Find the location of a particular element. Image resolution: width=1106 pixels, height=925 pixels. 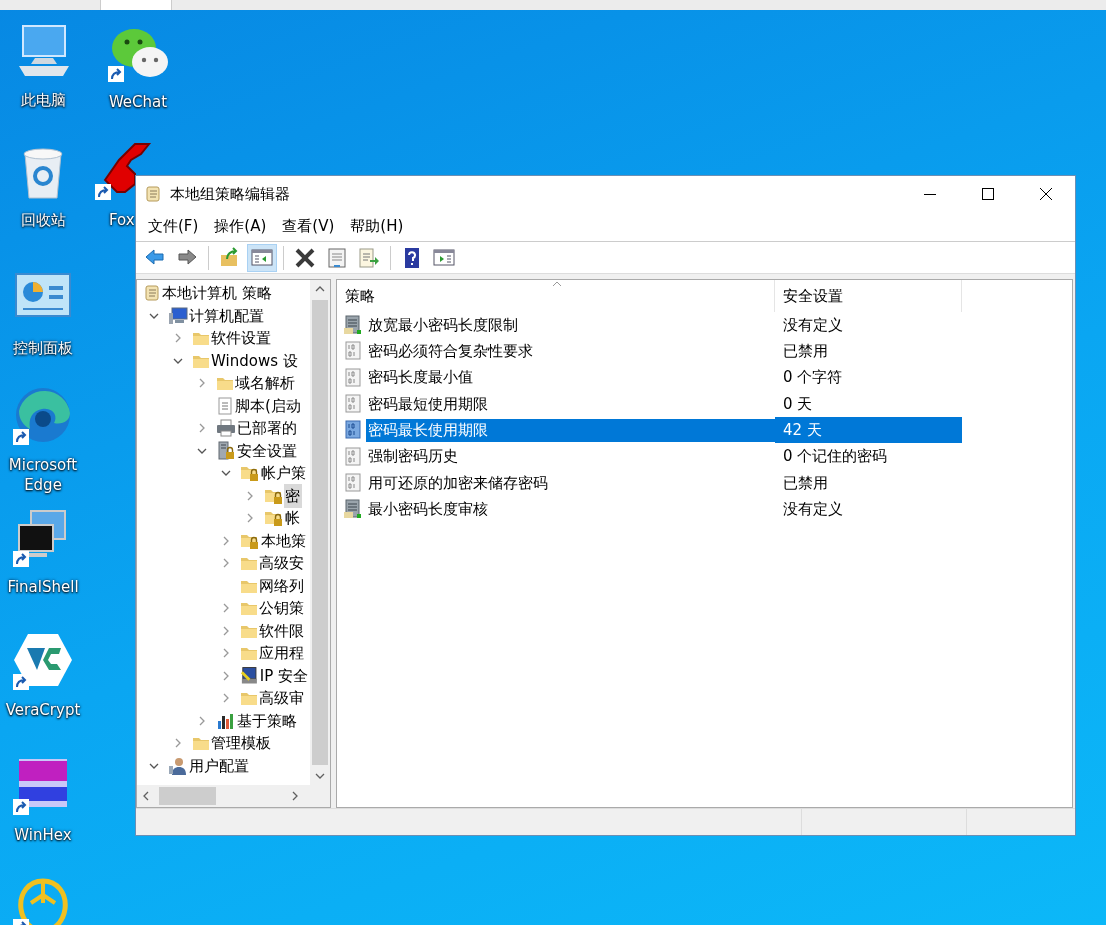

list-row: 密码最长使用期限 42 天 is located at coordinates (704, 430).